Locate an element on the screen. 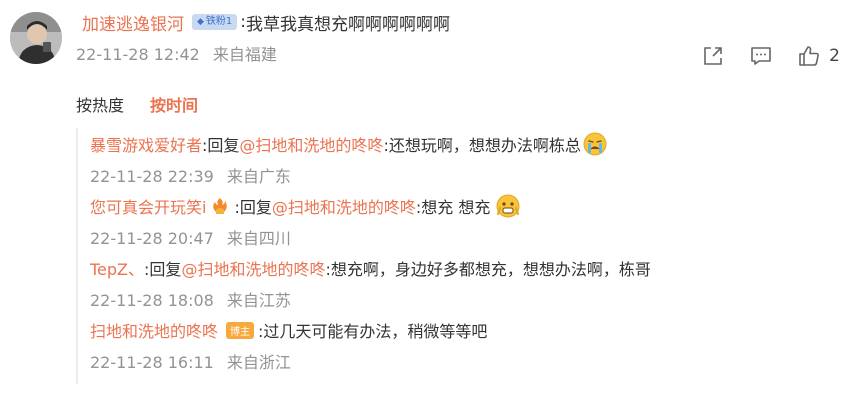  tab-sort-by-time: 按时间 is located at coordinates (174, 104).